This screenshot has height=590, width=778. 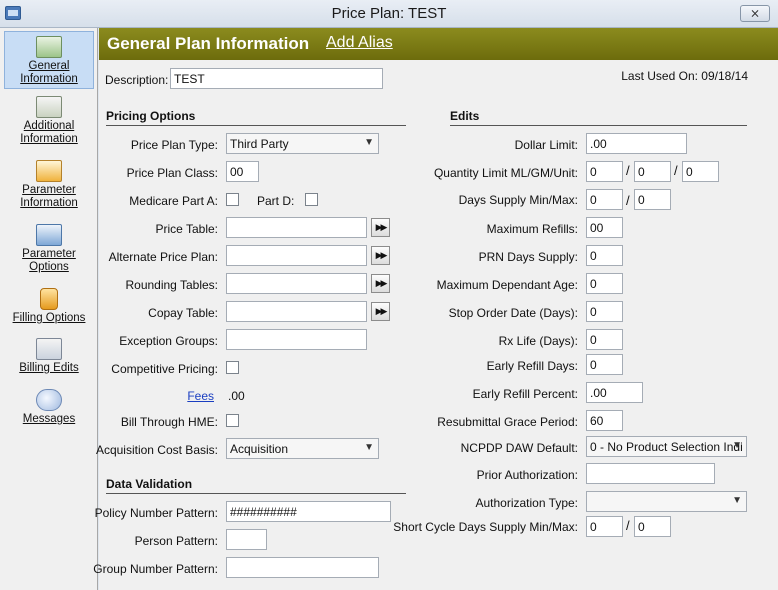 I want to click on dollar-limit-label: Dollar Limit:, so click(x=546, y=145).